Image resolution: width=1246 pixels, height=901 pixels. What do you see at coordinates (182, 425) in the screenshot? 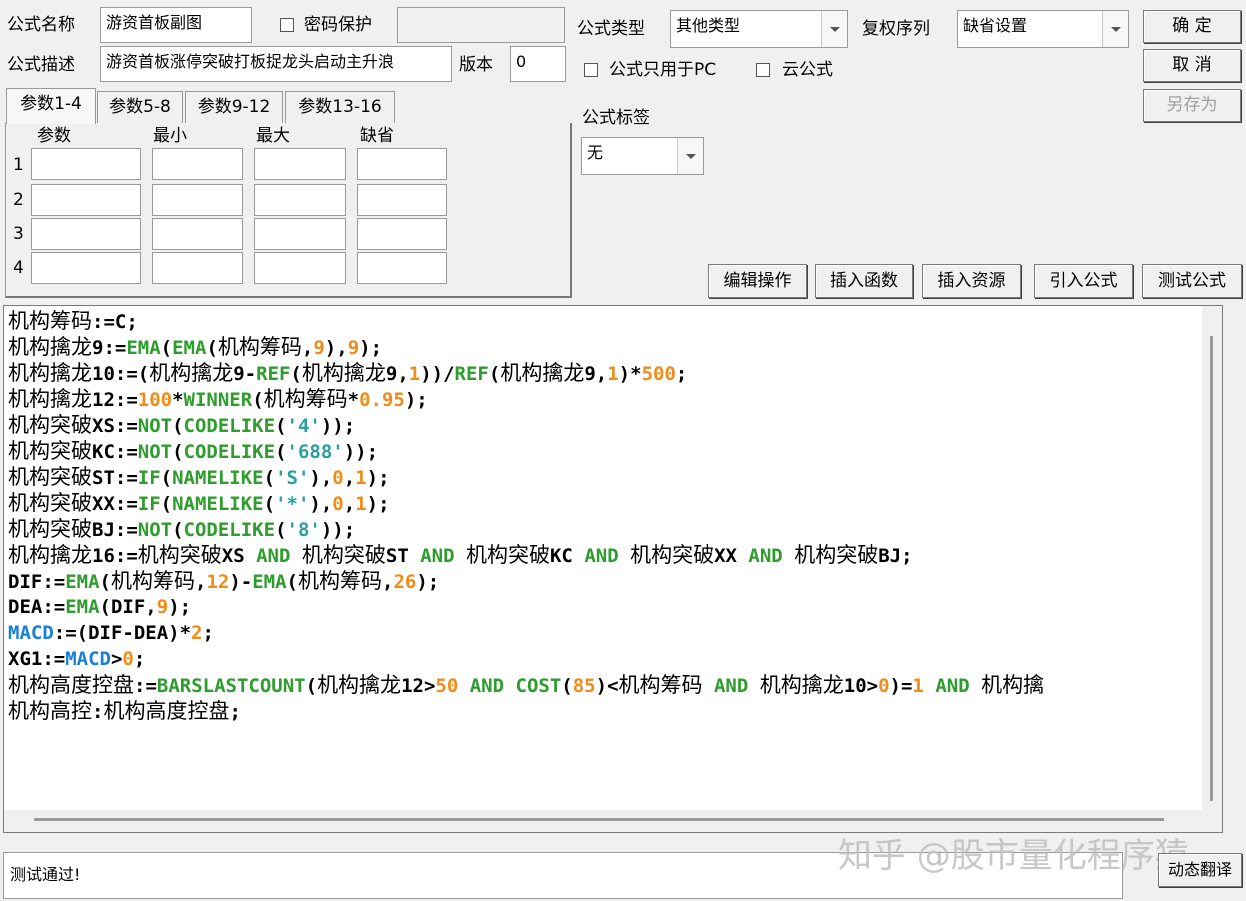
I see `code-line: 机构突破XS:=NOT(CODELIKE('4'));` at bounding box center [182, 425].